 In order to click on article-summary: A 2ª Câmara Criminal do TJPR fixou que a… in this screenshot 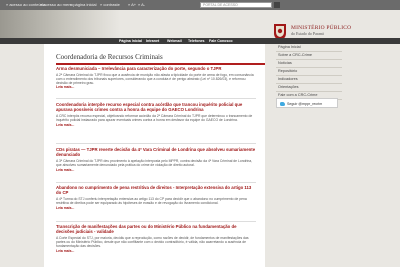, I will do `click(155, 78)`.